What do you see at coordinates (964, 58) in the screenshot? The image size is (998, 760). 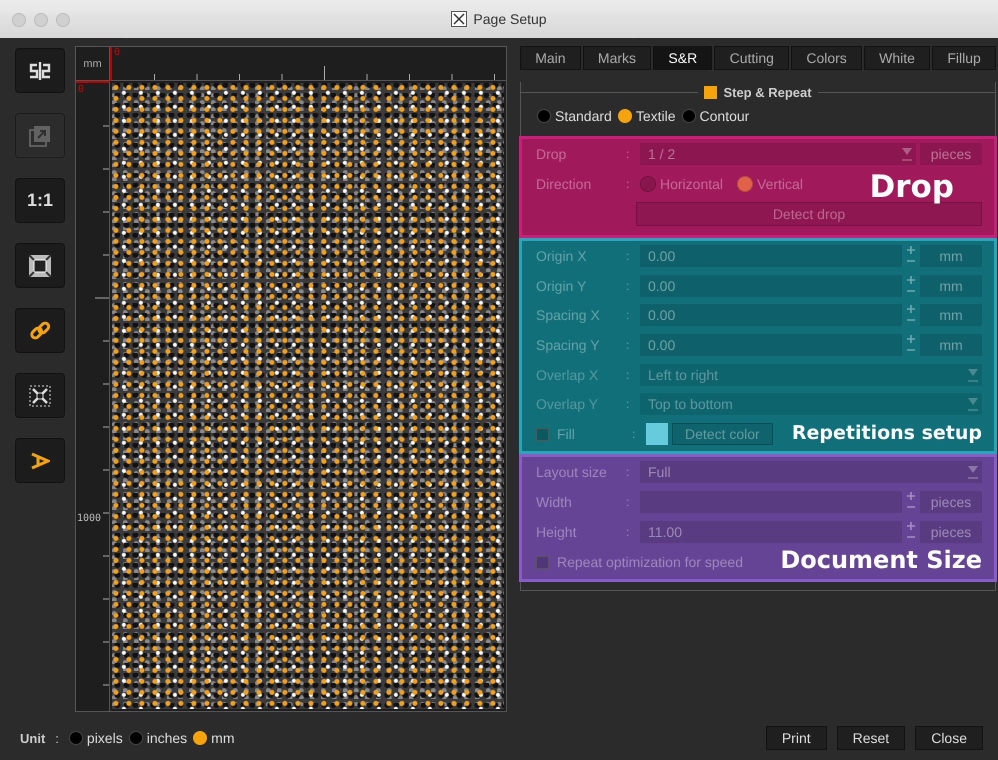 I see `tab: Fillup` at bounding box center [964, 58].